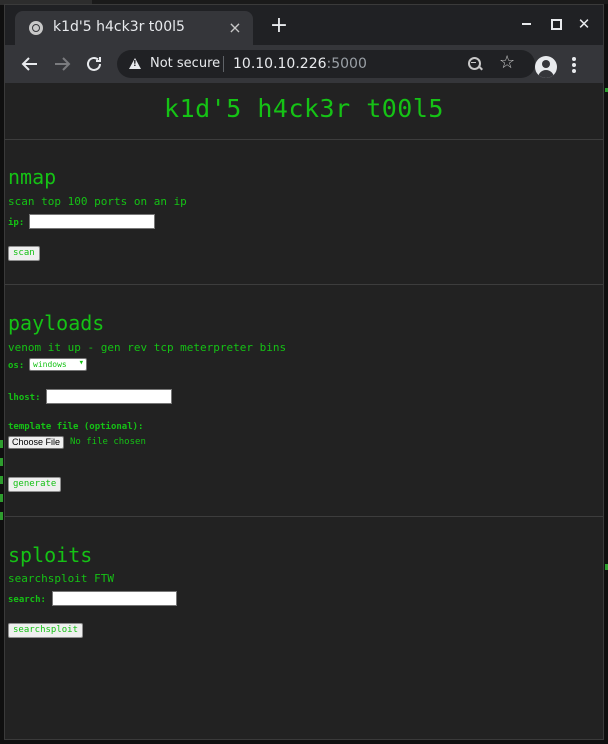  What do you see at coordinates (24, 398) in the screenshot?
I see `lhost-label: lhost:` at bounding box center [24, 398].